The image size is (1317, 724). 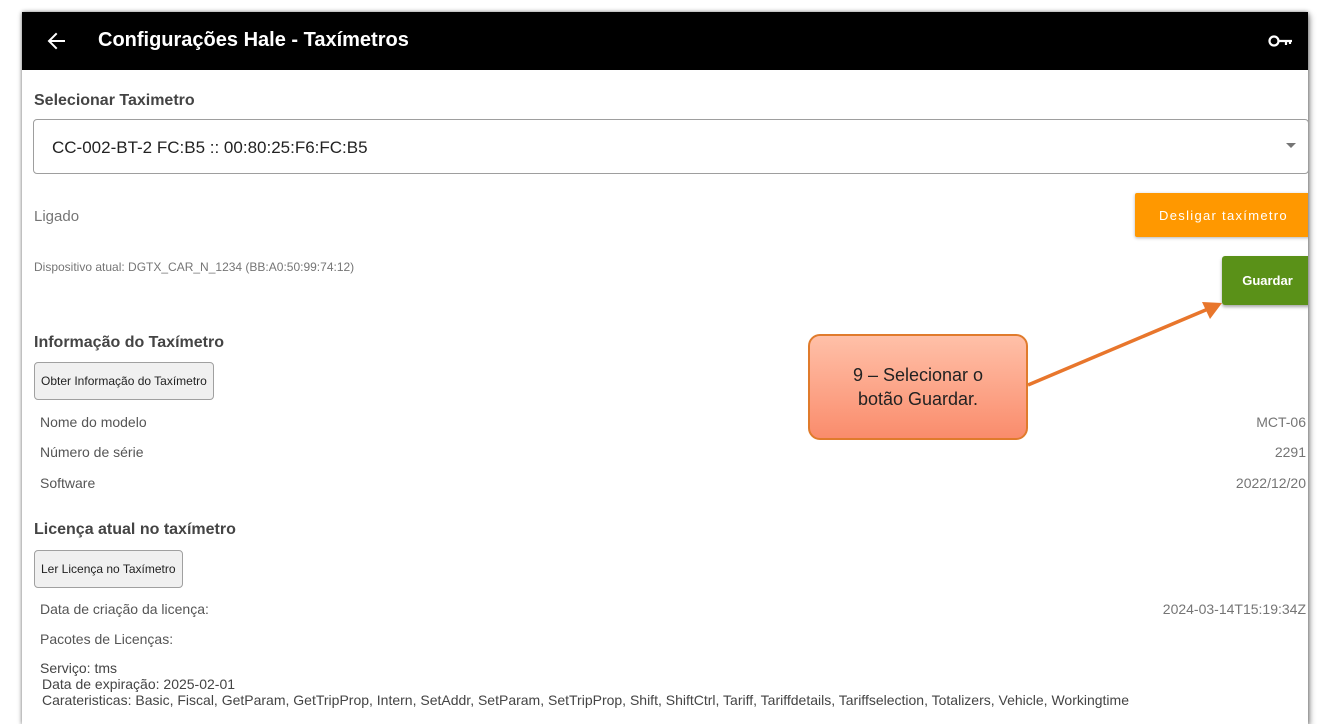 What do you see at coordinates (57, 41) in the screenshot?
I see `arrow-left-icon` at bounding box center [57, 41].